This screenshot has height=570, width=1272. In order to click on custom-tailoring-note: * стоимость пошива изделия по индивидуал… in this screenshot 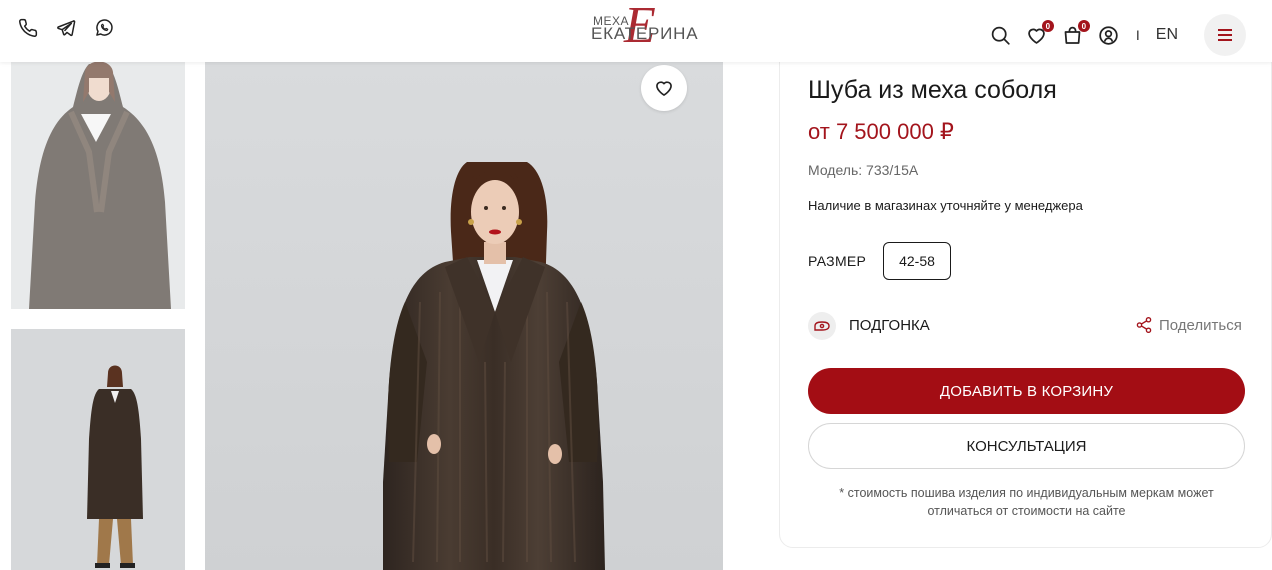, I will do `click(1026, 502)`.